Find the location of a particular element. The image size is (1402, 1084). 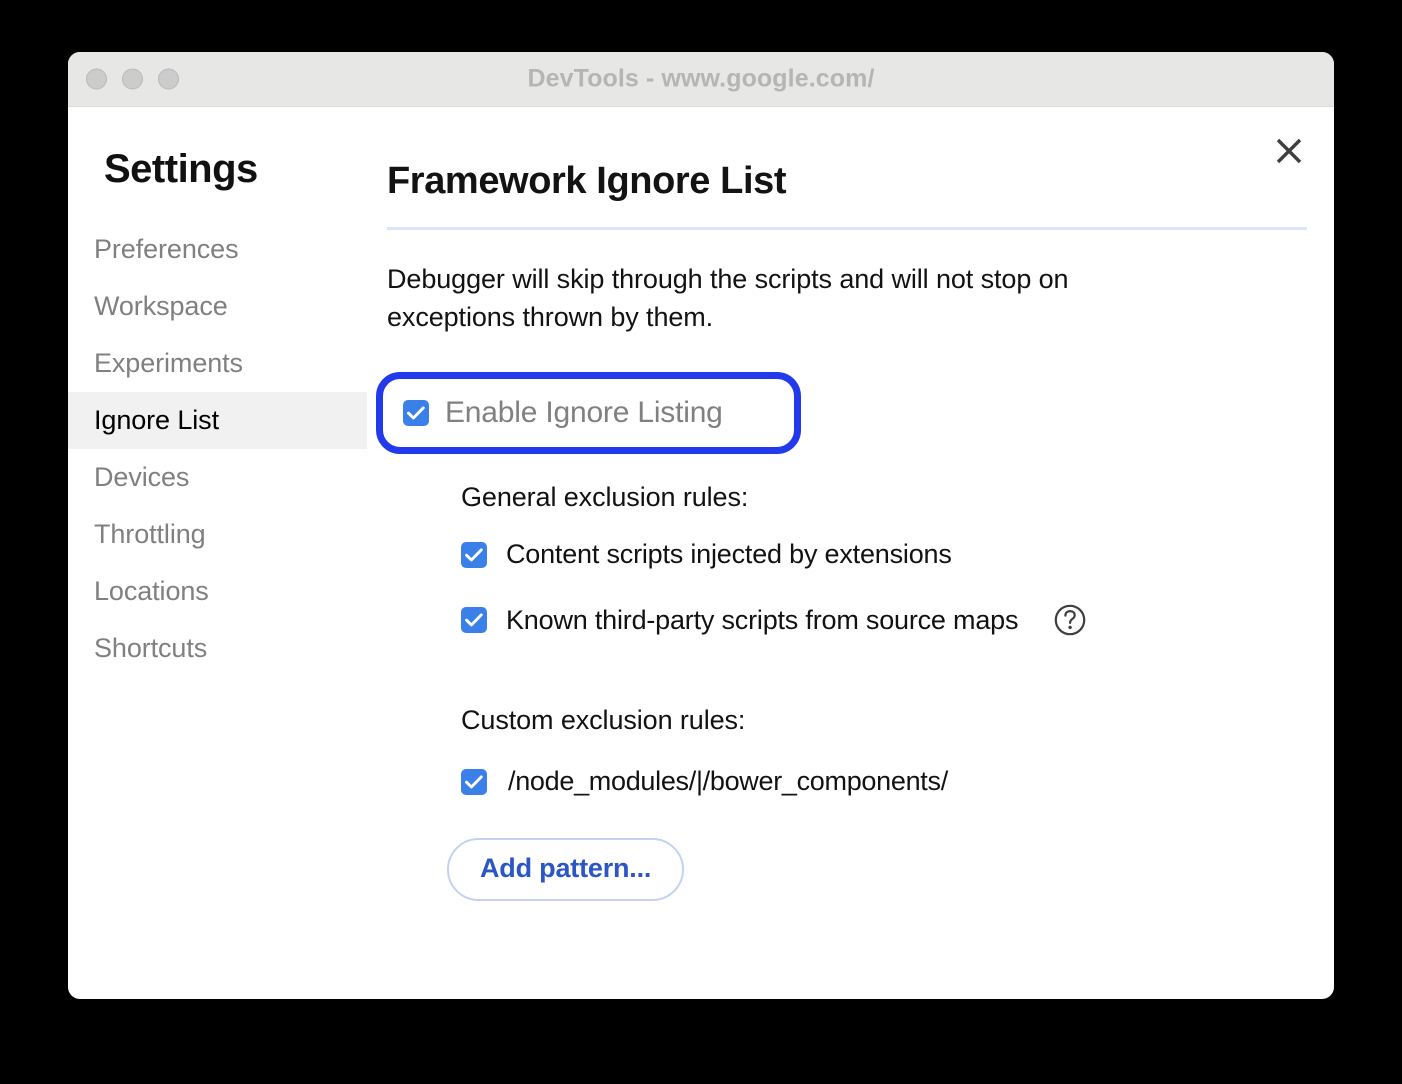

content-scripts-checkbox is located at coordinates (474, 554).